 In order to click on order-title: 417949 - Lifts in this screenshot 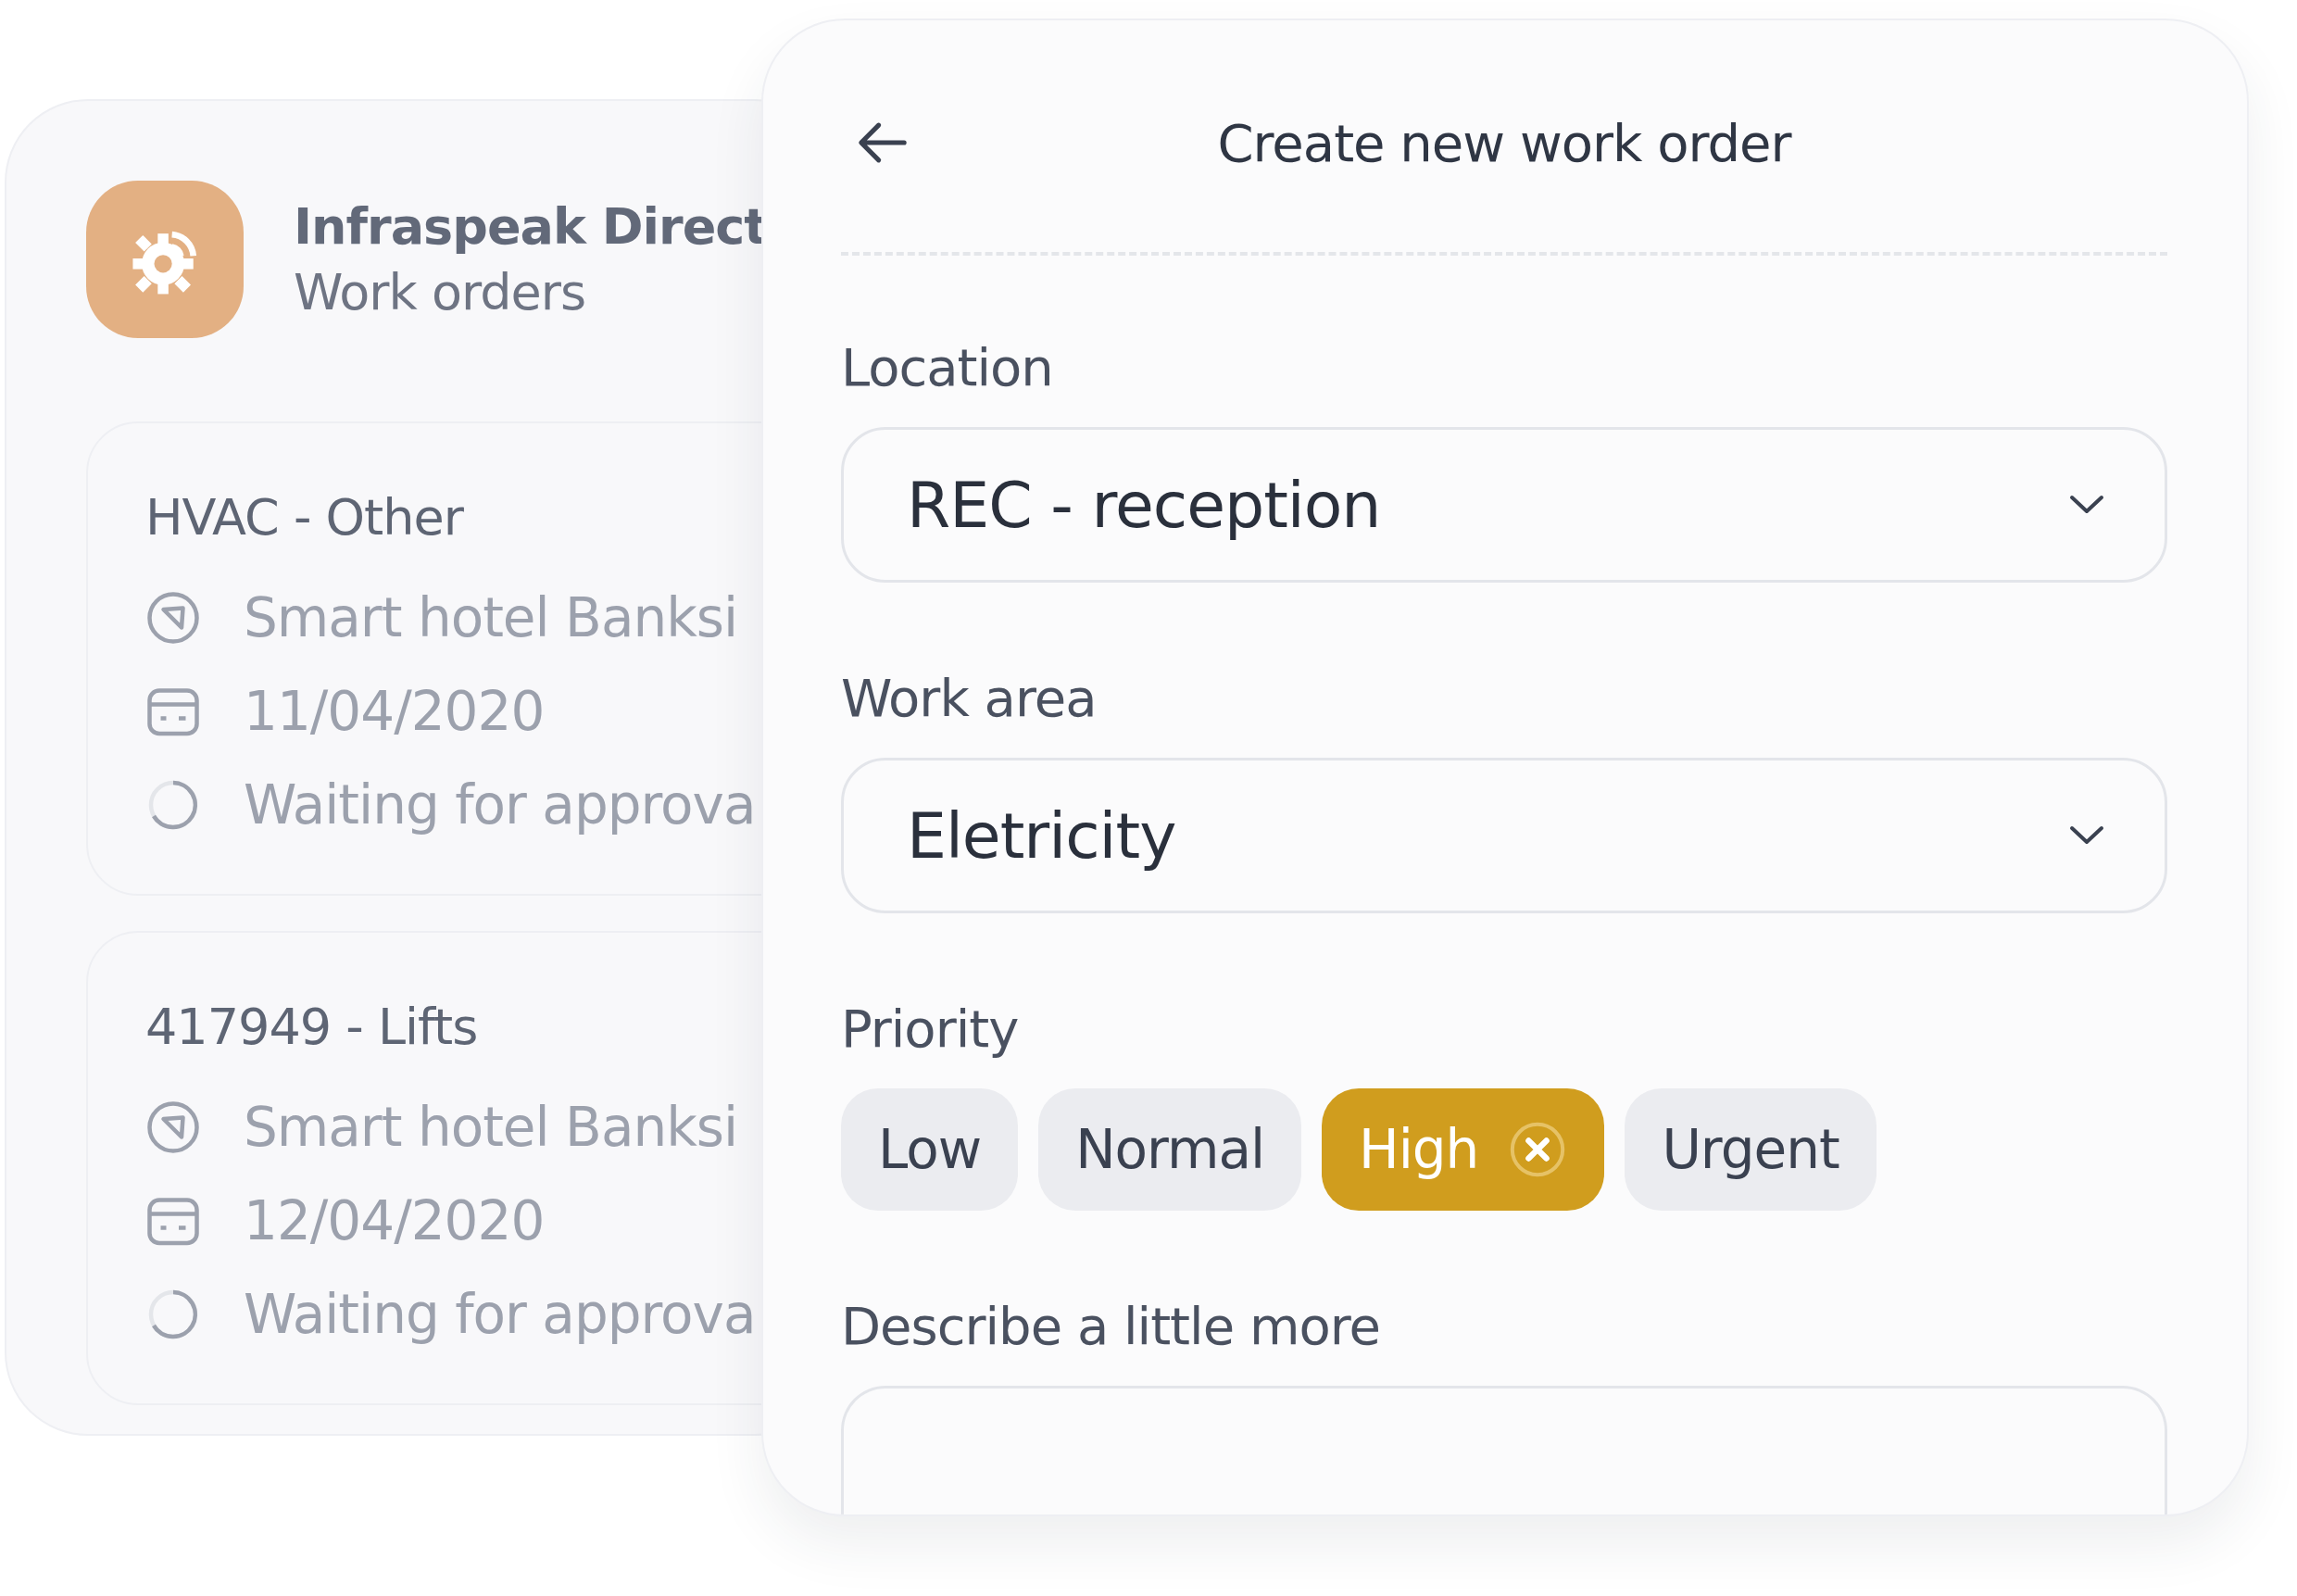, I will do `click(312, 1027)`.